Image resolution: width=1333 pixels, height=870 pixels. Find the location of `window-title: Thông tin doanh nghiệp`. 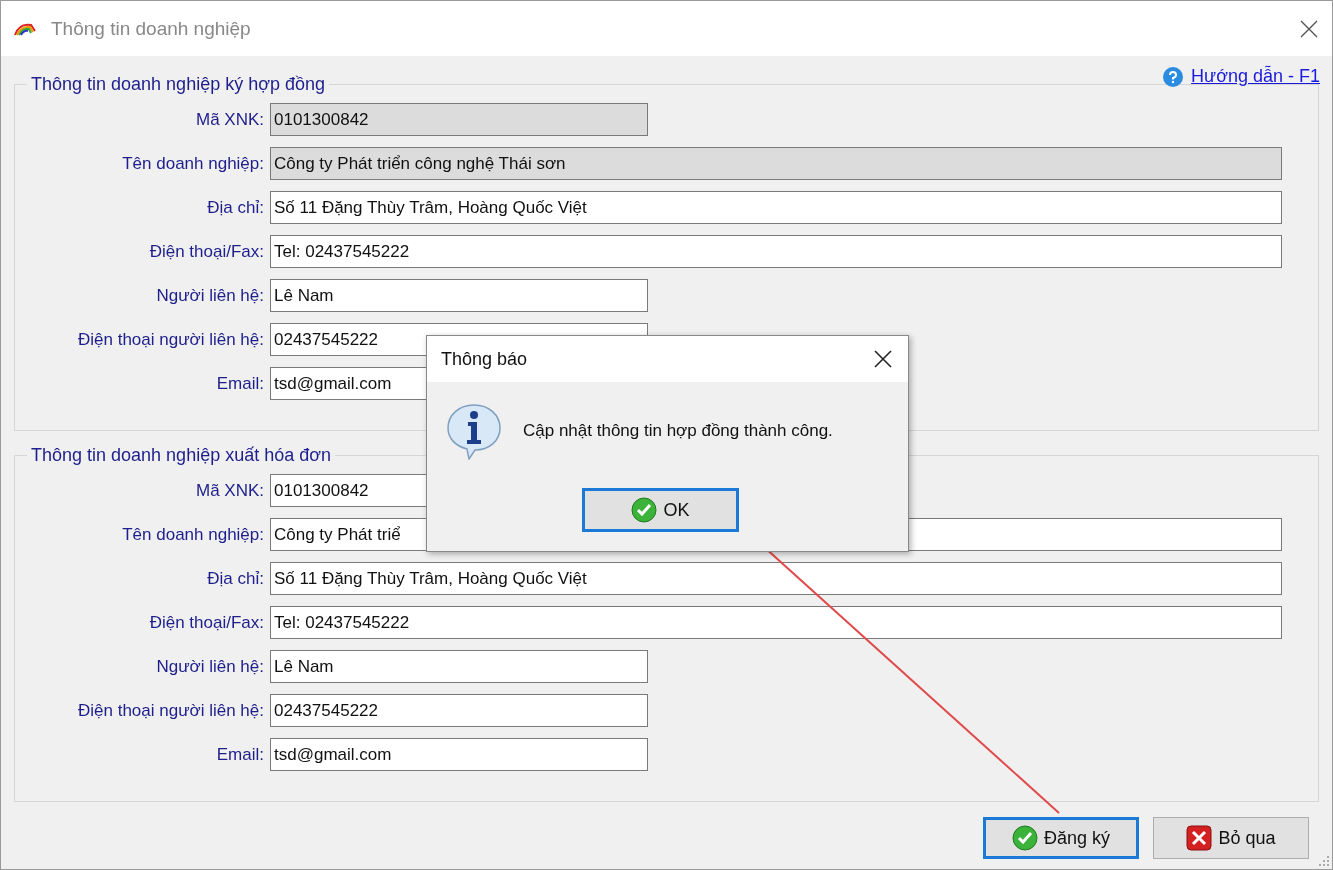

window-title: Thông tin doanh nghiệp is located at coordinates (151, 28).